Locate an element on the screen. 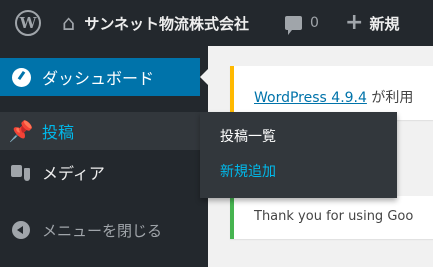 The width and height of the screenshot is (433, 267). menu-item-posts-label: 投稿 is located at coordinates (58, 132).